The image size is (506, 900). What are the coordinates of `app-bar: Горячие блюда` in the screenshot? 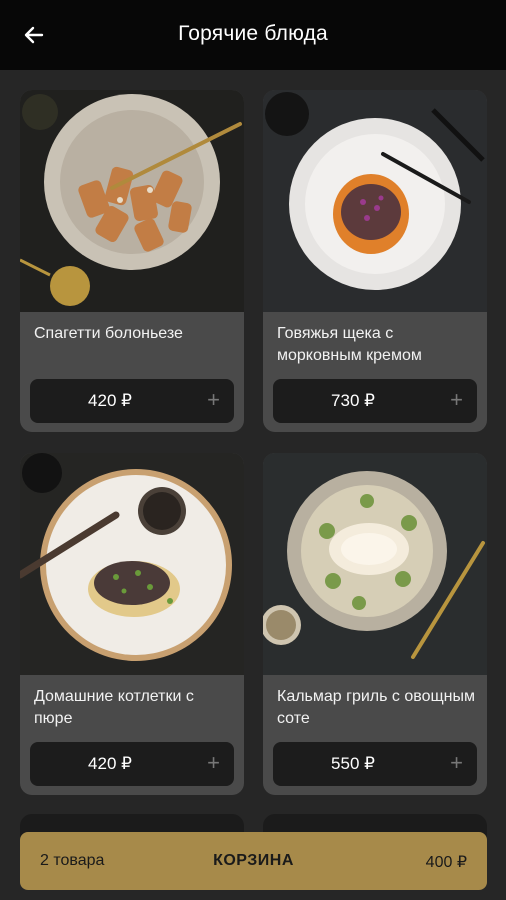 It's located at (253, 35).